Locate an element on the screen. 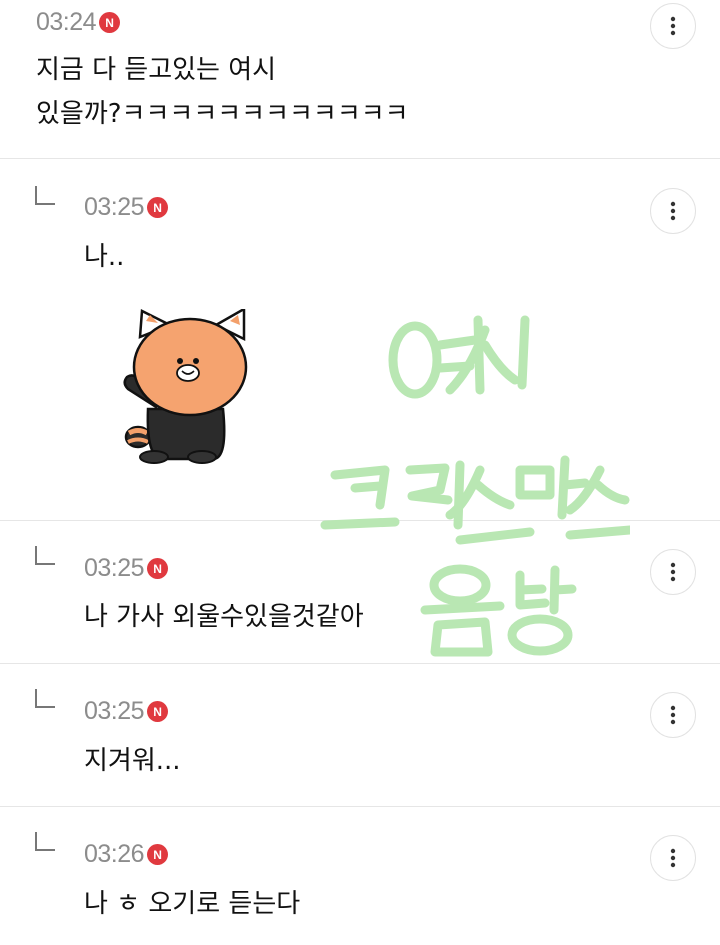 This screenshot has width=720, height=945. comment-text-line: 지금 다 듣고있는 여시 is located at coordinates (156, 70).